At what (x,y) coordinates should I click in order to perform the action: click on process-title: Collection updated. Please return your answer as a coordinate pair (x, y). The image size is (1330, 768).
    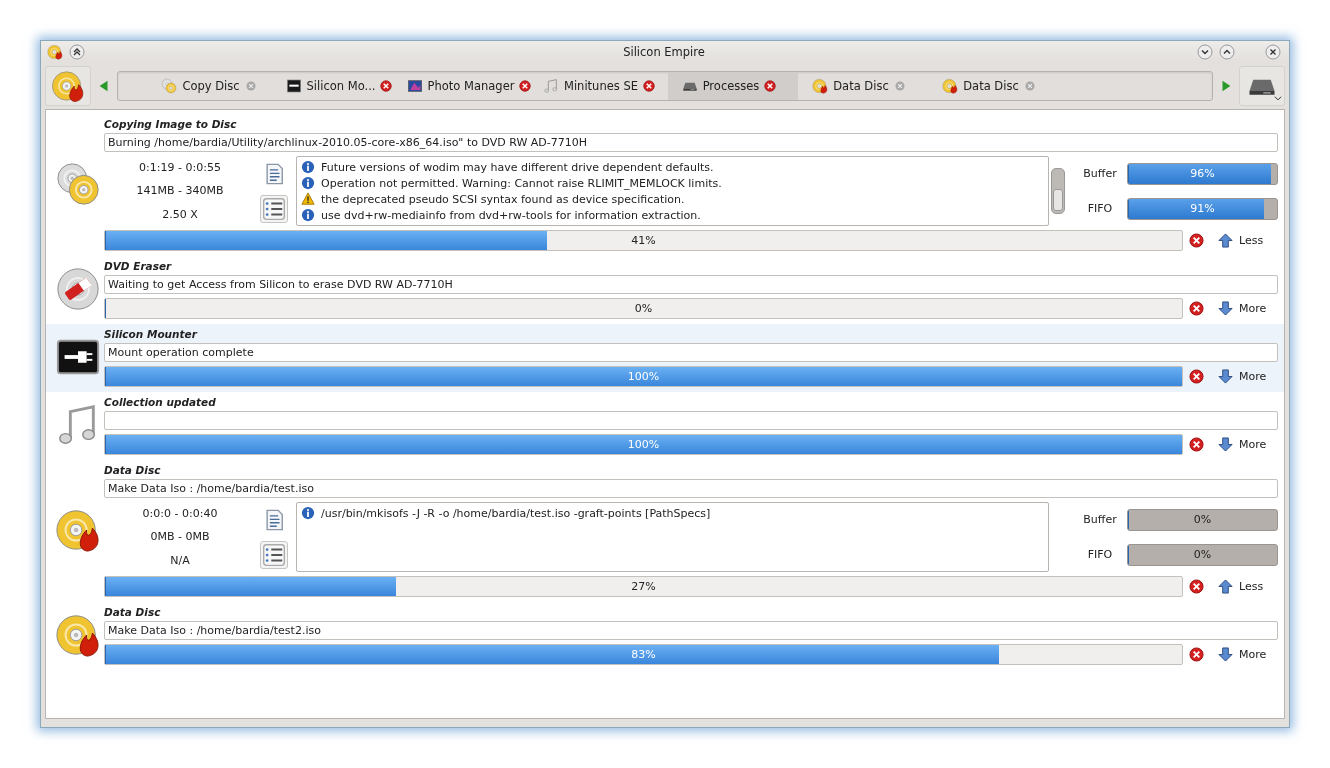
    Looking at the image, I should click on (160, 402).